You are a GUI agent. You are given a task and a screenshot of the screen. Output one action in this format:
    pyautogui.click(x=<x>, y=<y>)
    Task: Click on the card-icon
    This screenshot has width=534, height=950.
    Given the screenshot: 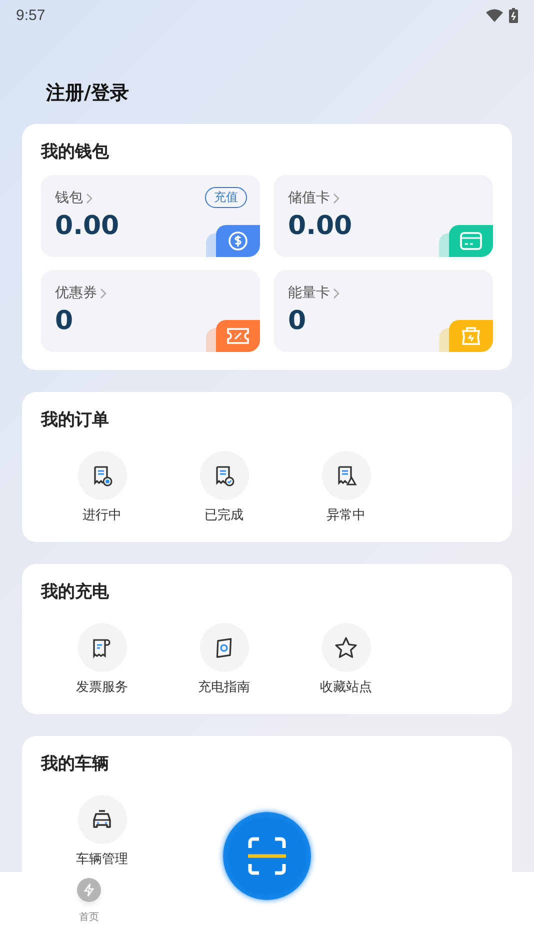 What is the action you would take?
    pyautogui.click(x=471, y=241)
    